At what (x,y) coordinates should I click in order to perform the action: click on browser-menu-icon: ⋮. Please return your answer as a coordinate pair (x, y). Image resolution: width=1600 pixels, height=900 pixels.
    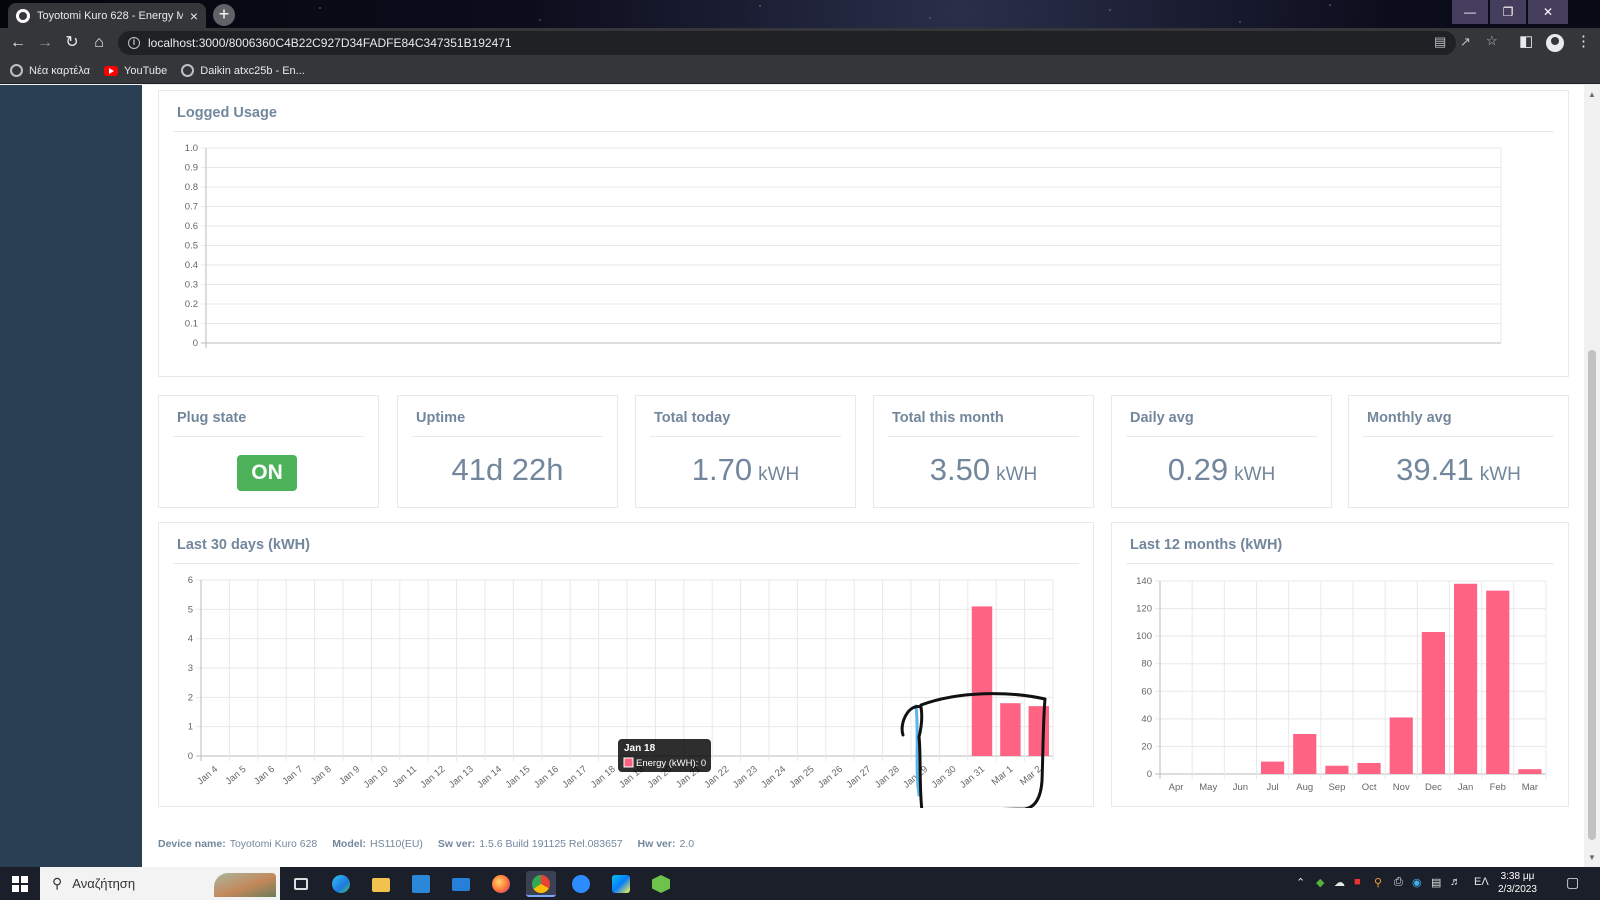
    Looking at the image, I should click on (1583, 41).